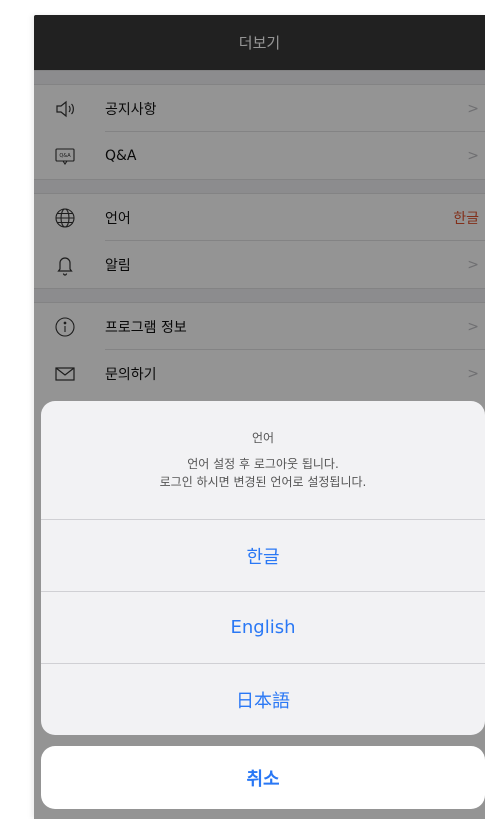 This screenshot has width=485, height=819. I want to click on action-sheet-title: 언어, so click(263, 438).